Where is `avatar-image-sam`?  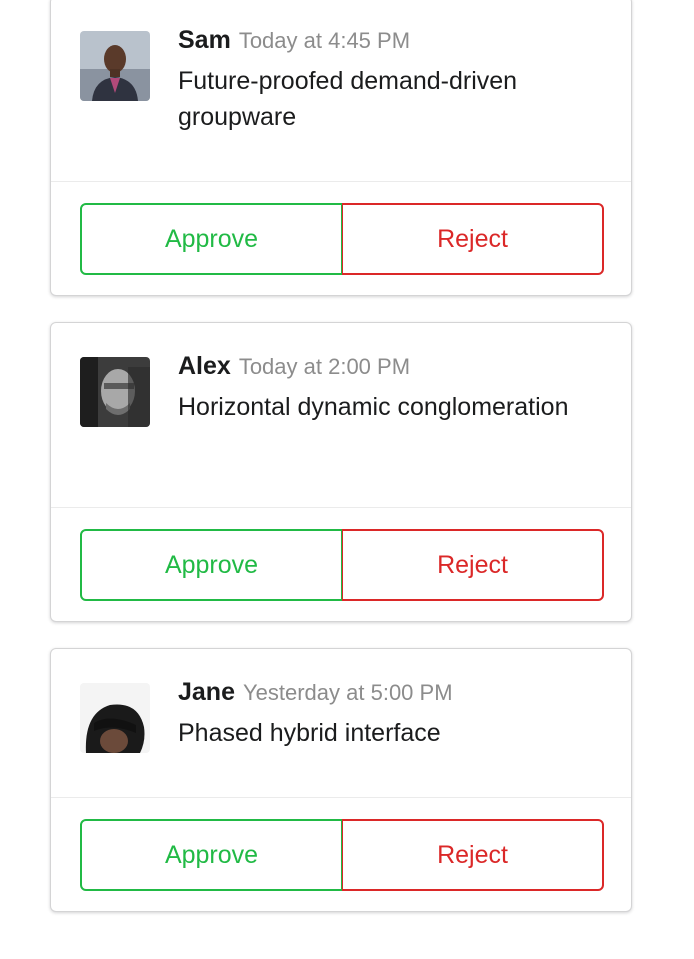
avatar-image-sam is located at coordinates (115, 66).